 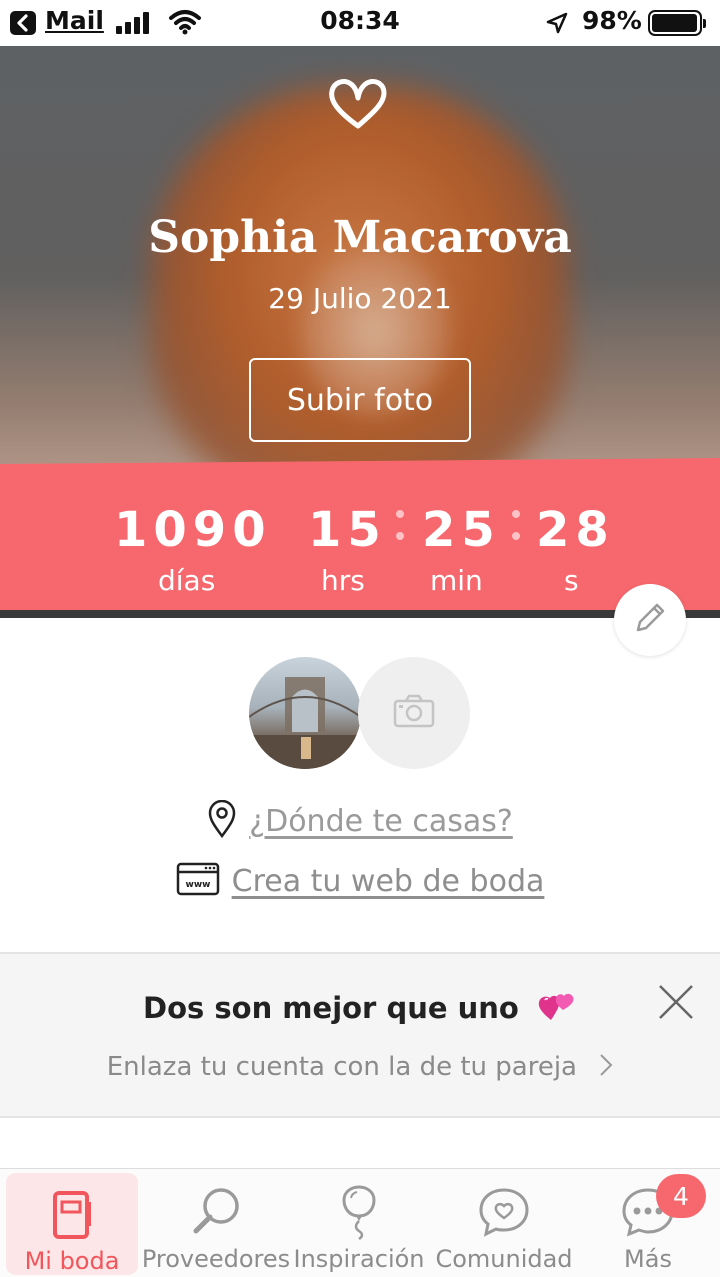 I want to click on banner-subtitle: Enlaza tu cuenta con la de tu pareja, so click(x=360, y=1068).